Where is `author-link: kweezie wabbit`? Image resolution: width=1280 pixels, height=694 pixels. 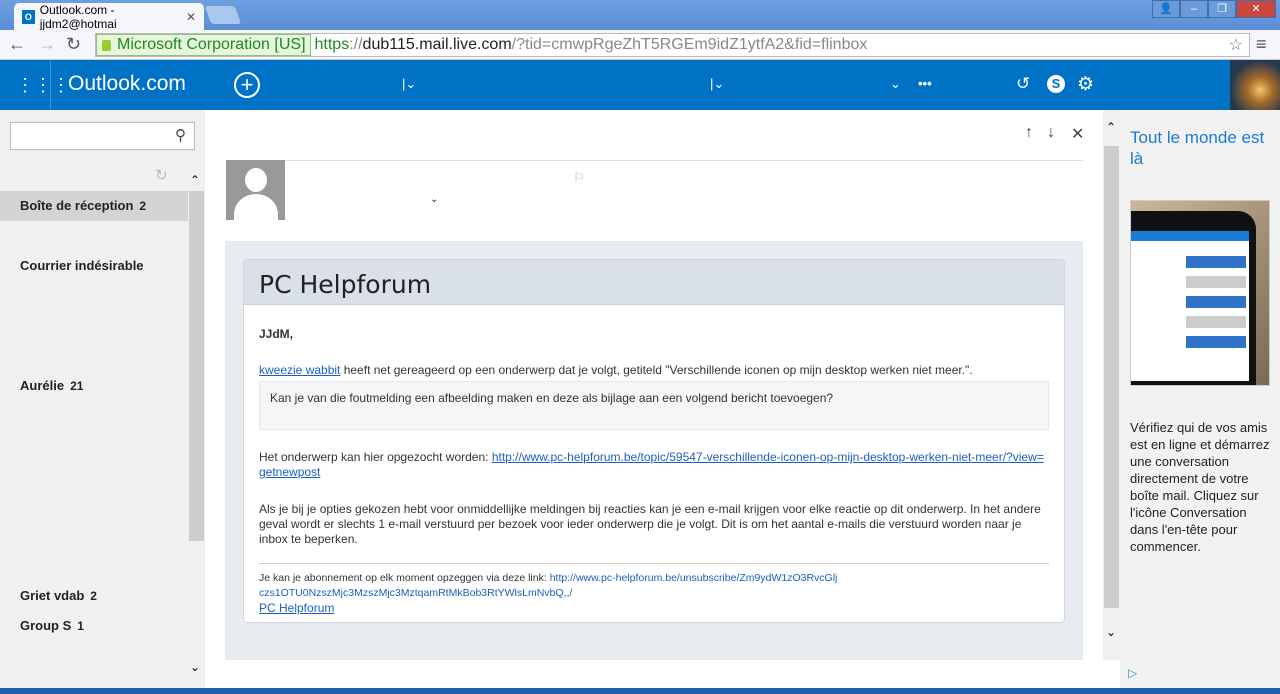 author-link: kweezie wabbit is located at coordinates (299, 370).